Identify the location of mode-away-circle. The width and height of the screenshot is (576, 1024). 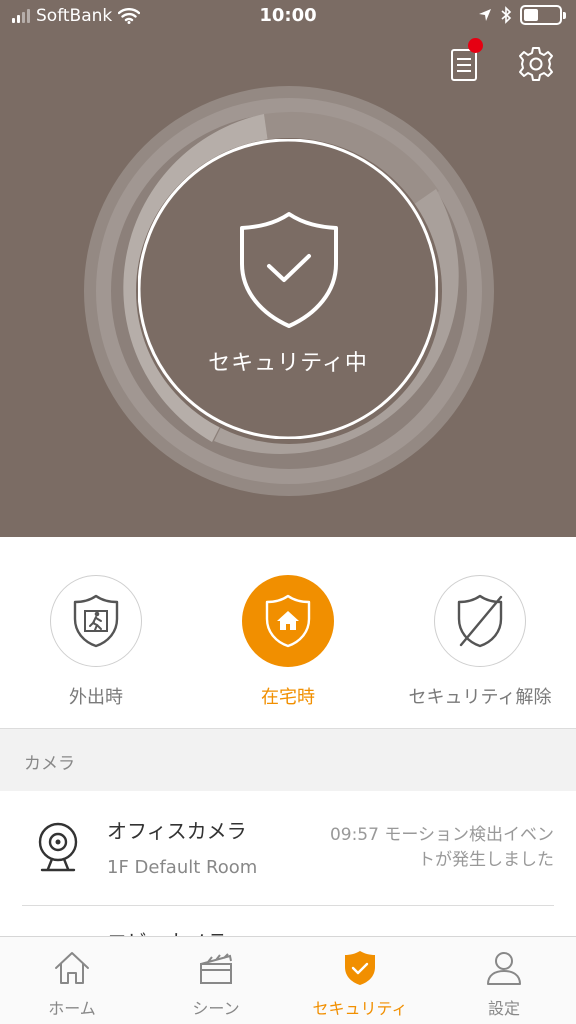
(96, 621).